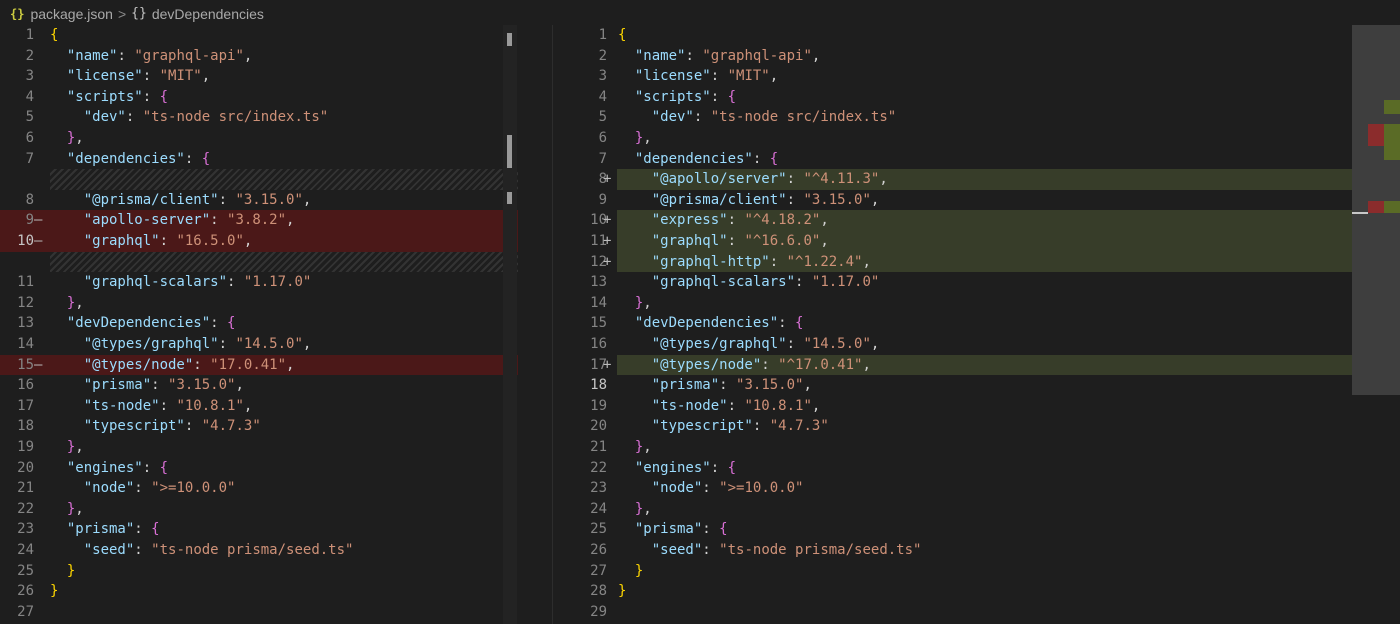  Describe the element at coordinates (259, 488) in the screenshot. I see `code-line: 21 "node": ">=10.0.0"` at that location.